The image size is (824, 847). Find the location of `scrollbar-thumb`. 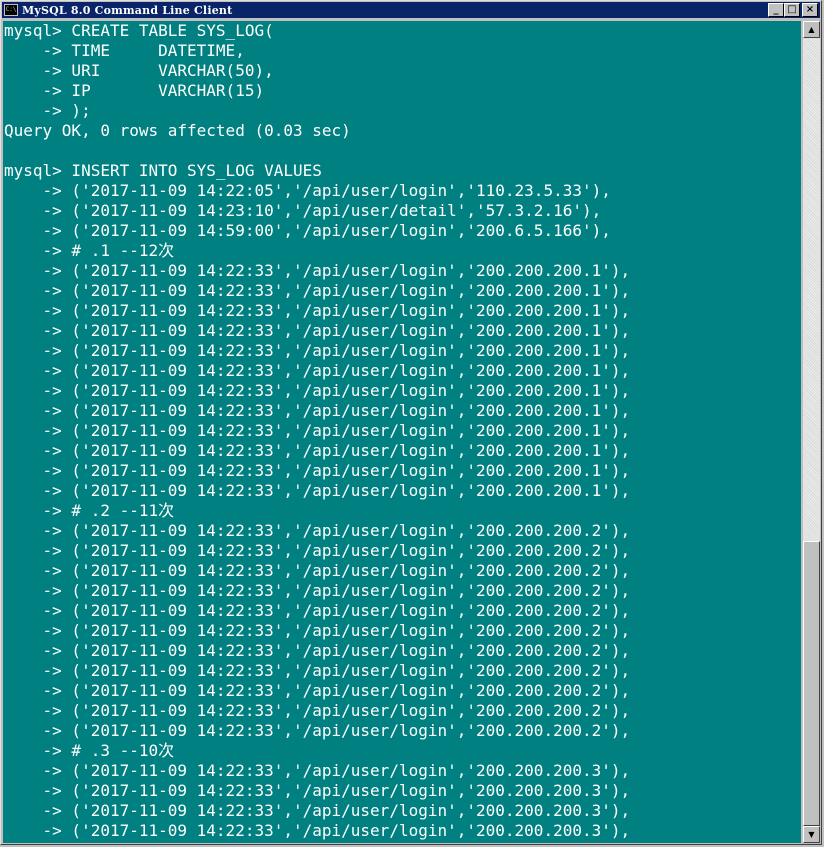

scrollbar-thumb is located at coordinates (811, 683).